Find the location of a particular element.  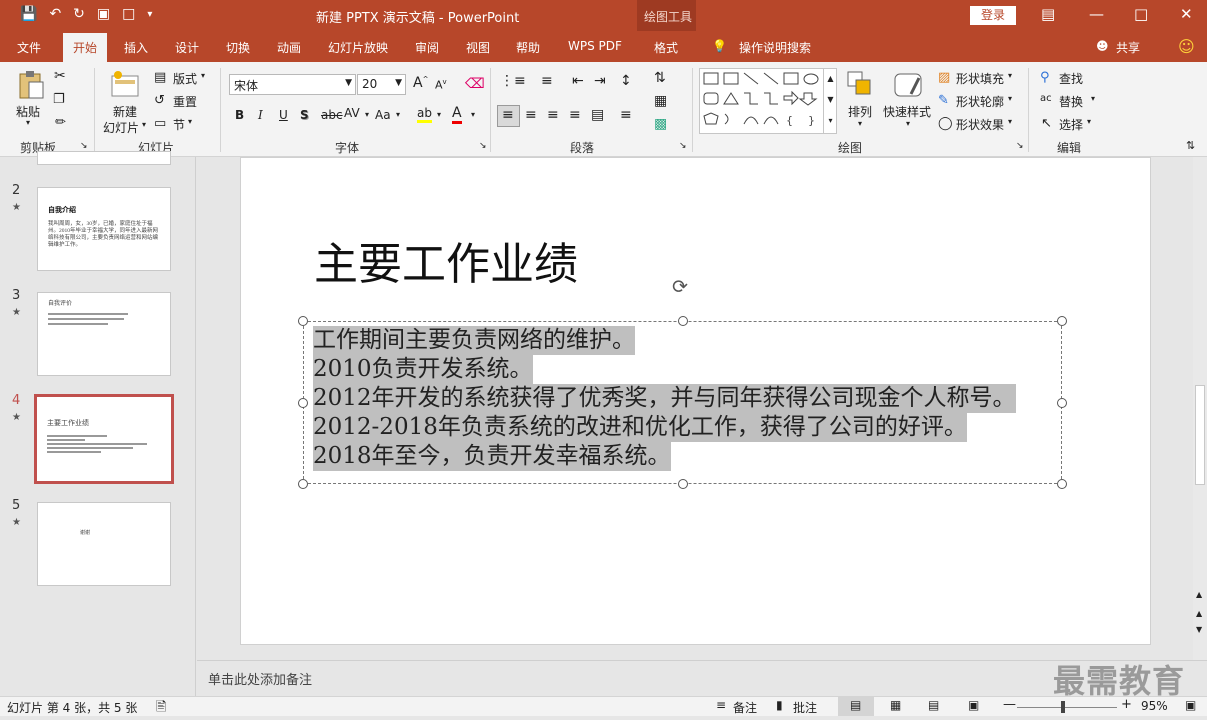

new-slide-button: 幻灯片 is located at coordinates (121, 127).